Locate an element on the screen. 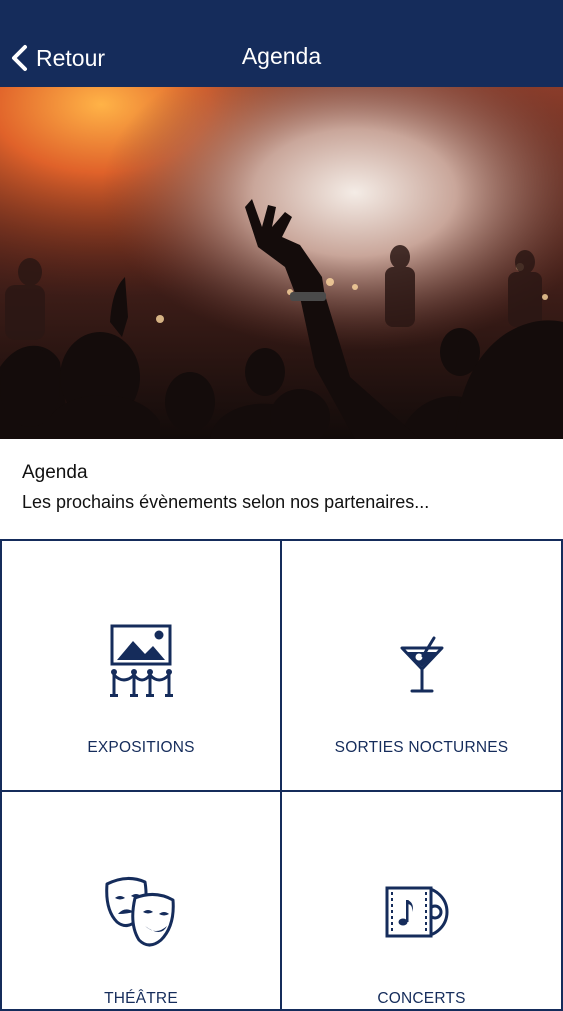  category-tile-expositions: EXPOSITIONS is located at coordinates (141, 666).